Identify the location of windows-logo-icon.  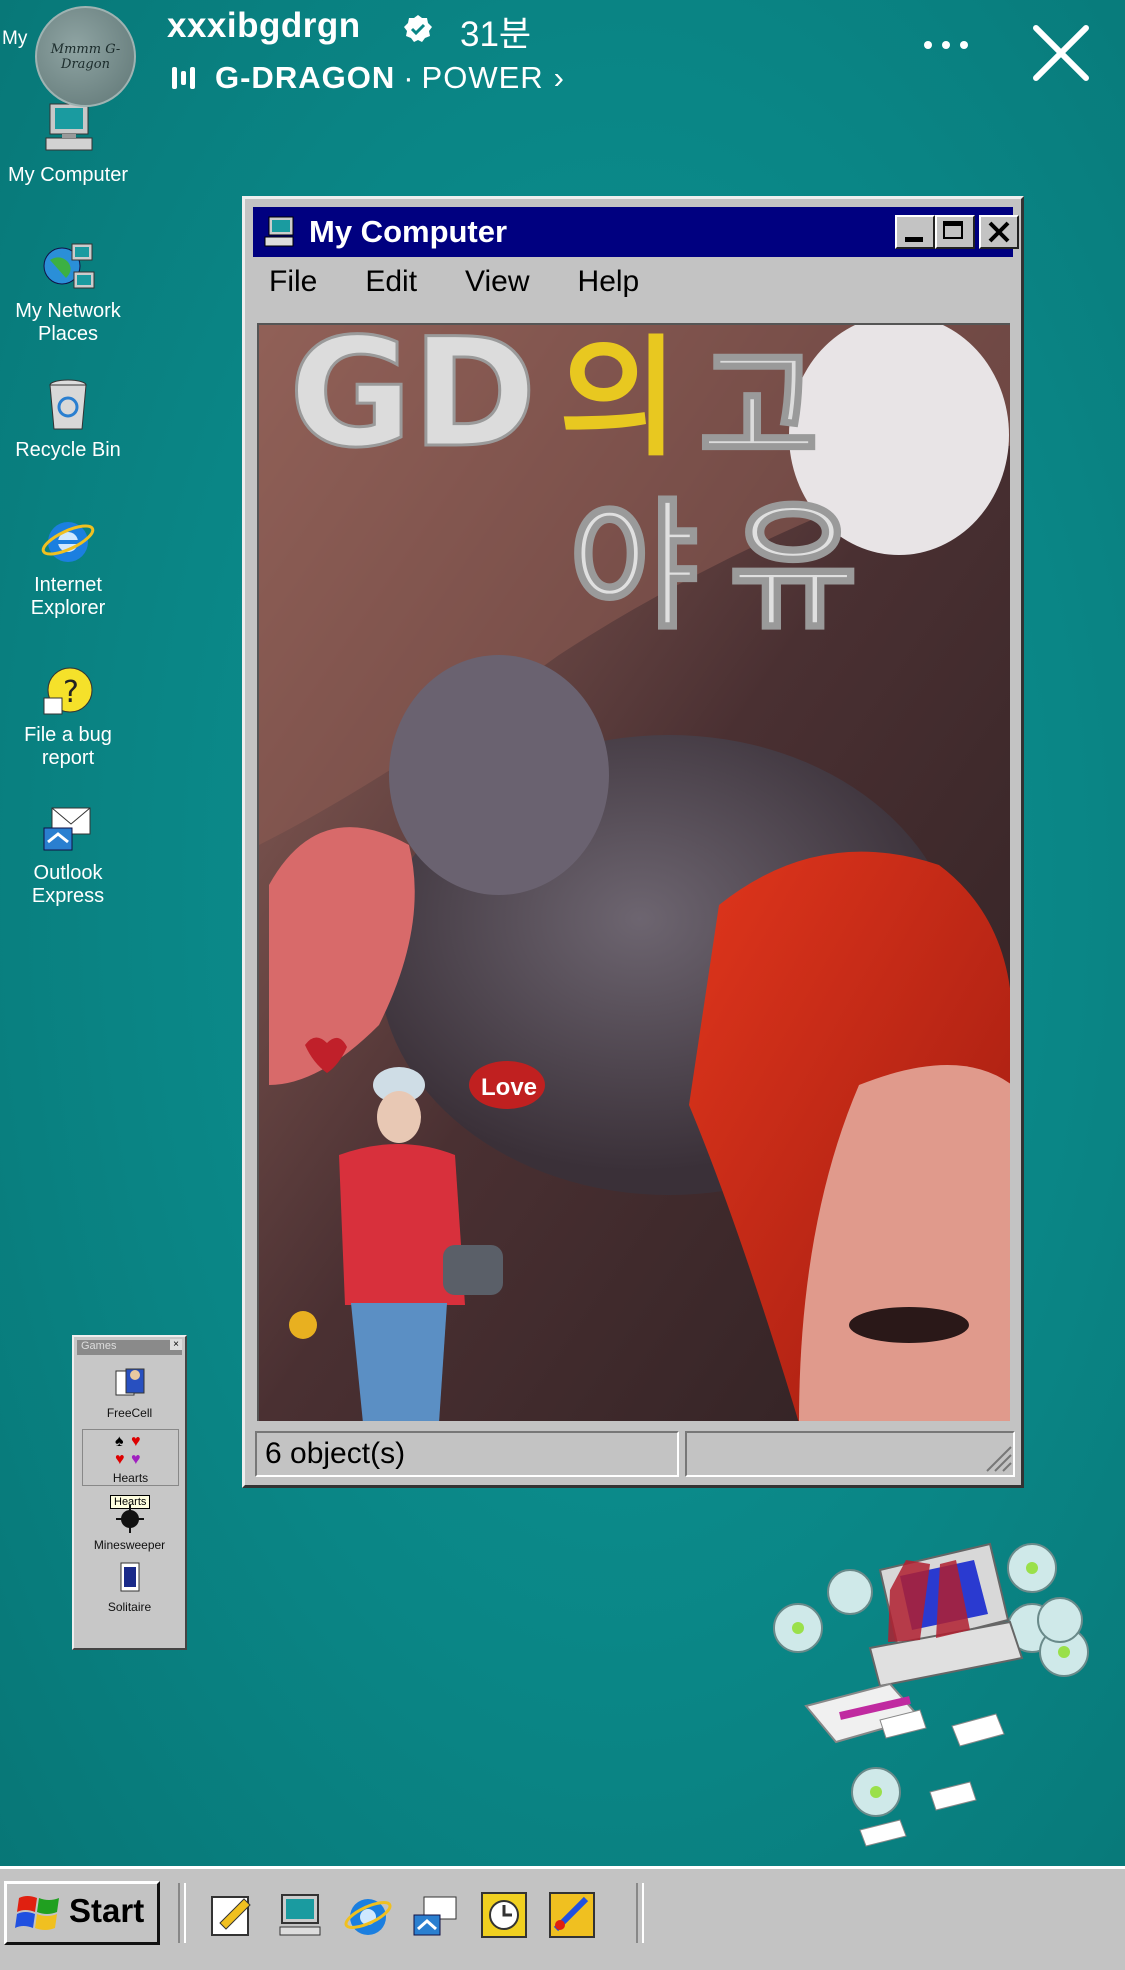
(37, 1913).